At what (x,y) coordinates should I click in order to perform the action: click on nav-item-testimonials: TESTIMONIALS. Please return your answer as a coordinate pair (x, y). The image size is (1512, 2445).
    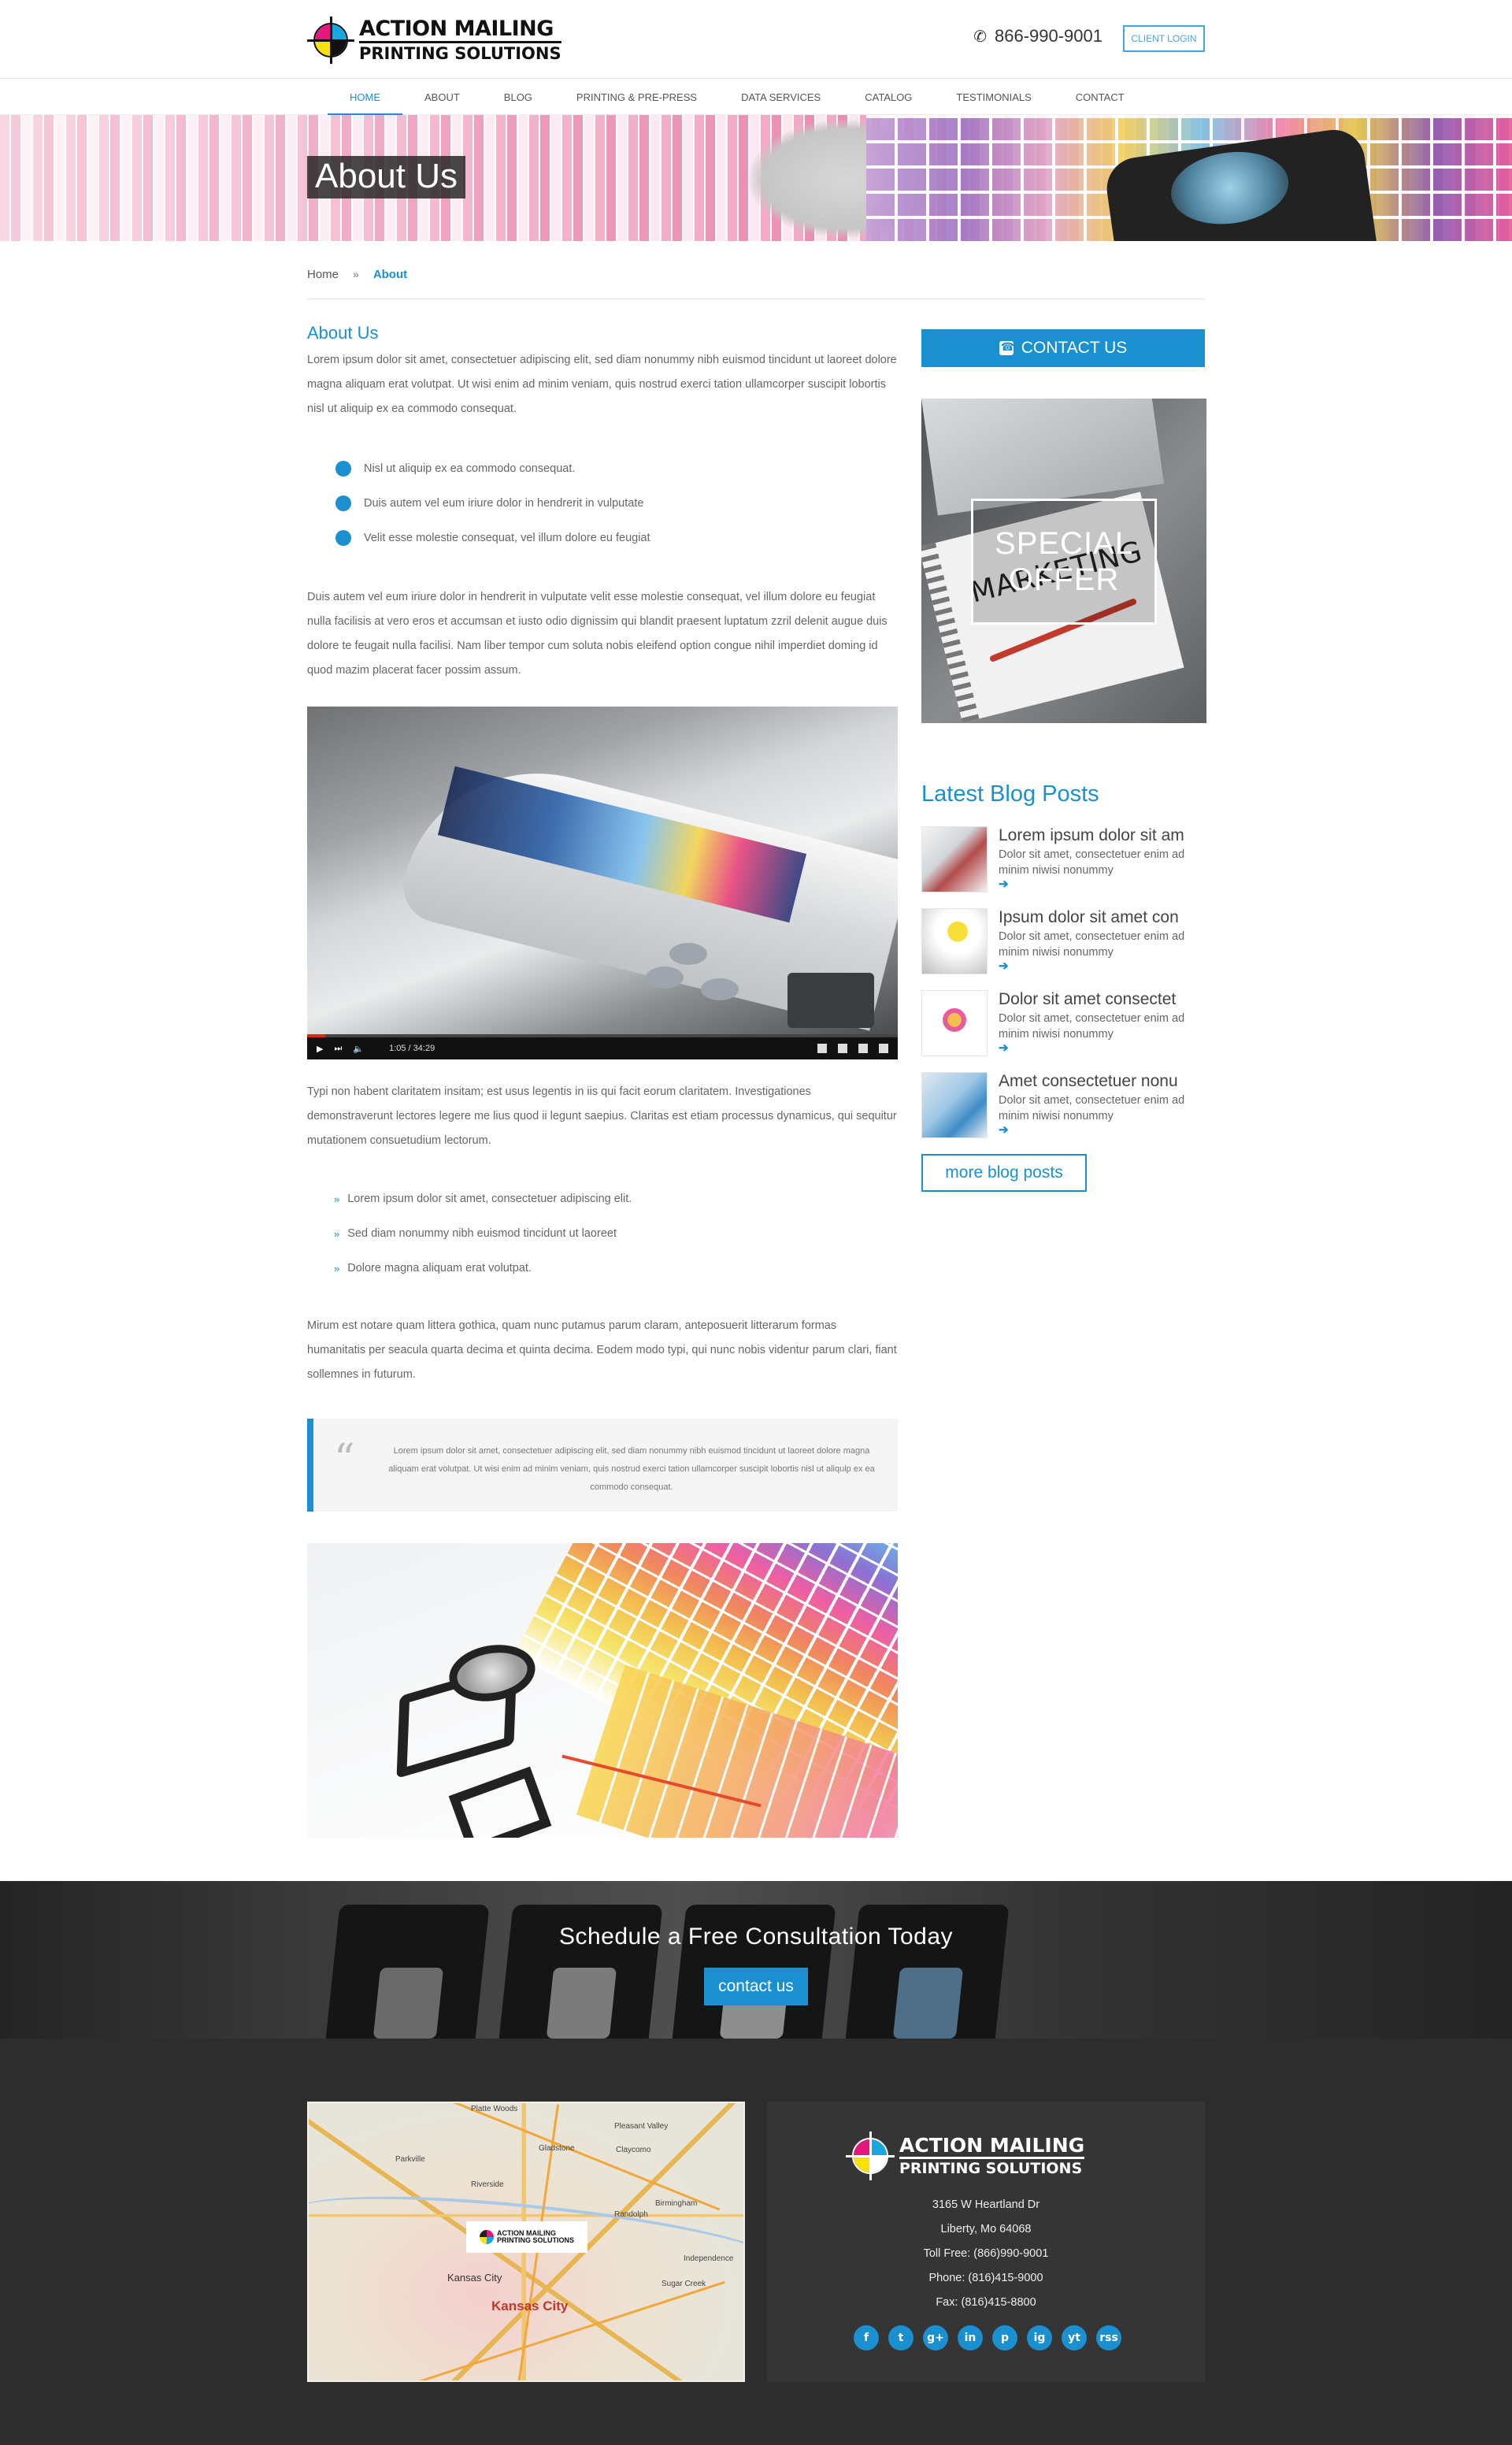
    Looking at the image, I should click on (993, 97).